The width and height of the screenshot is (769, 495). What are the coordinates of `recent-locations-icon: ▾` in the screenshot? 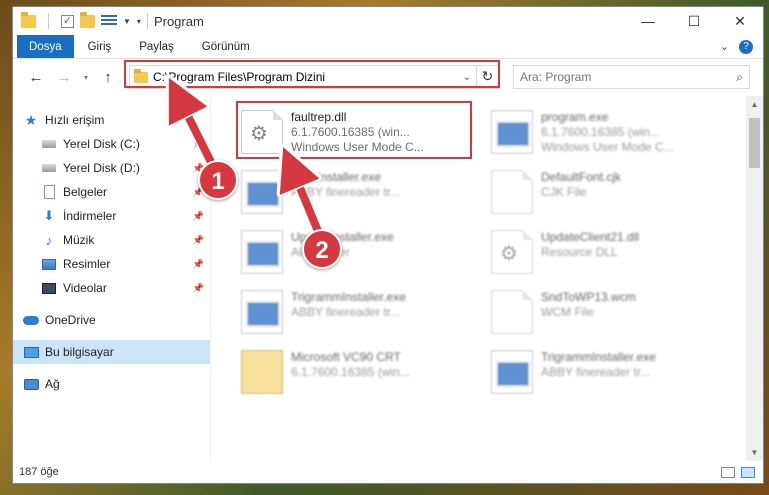 It's located at (86, 77).